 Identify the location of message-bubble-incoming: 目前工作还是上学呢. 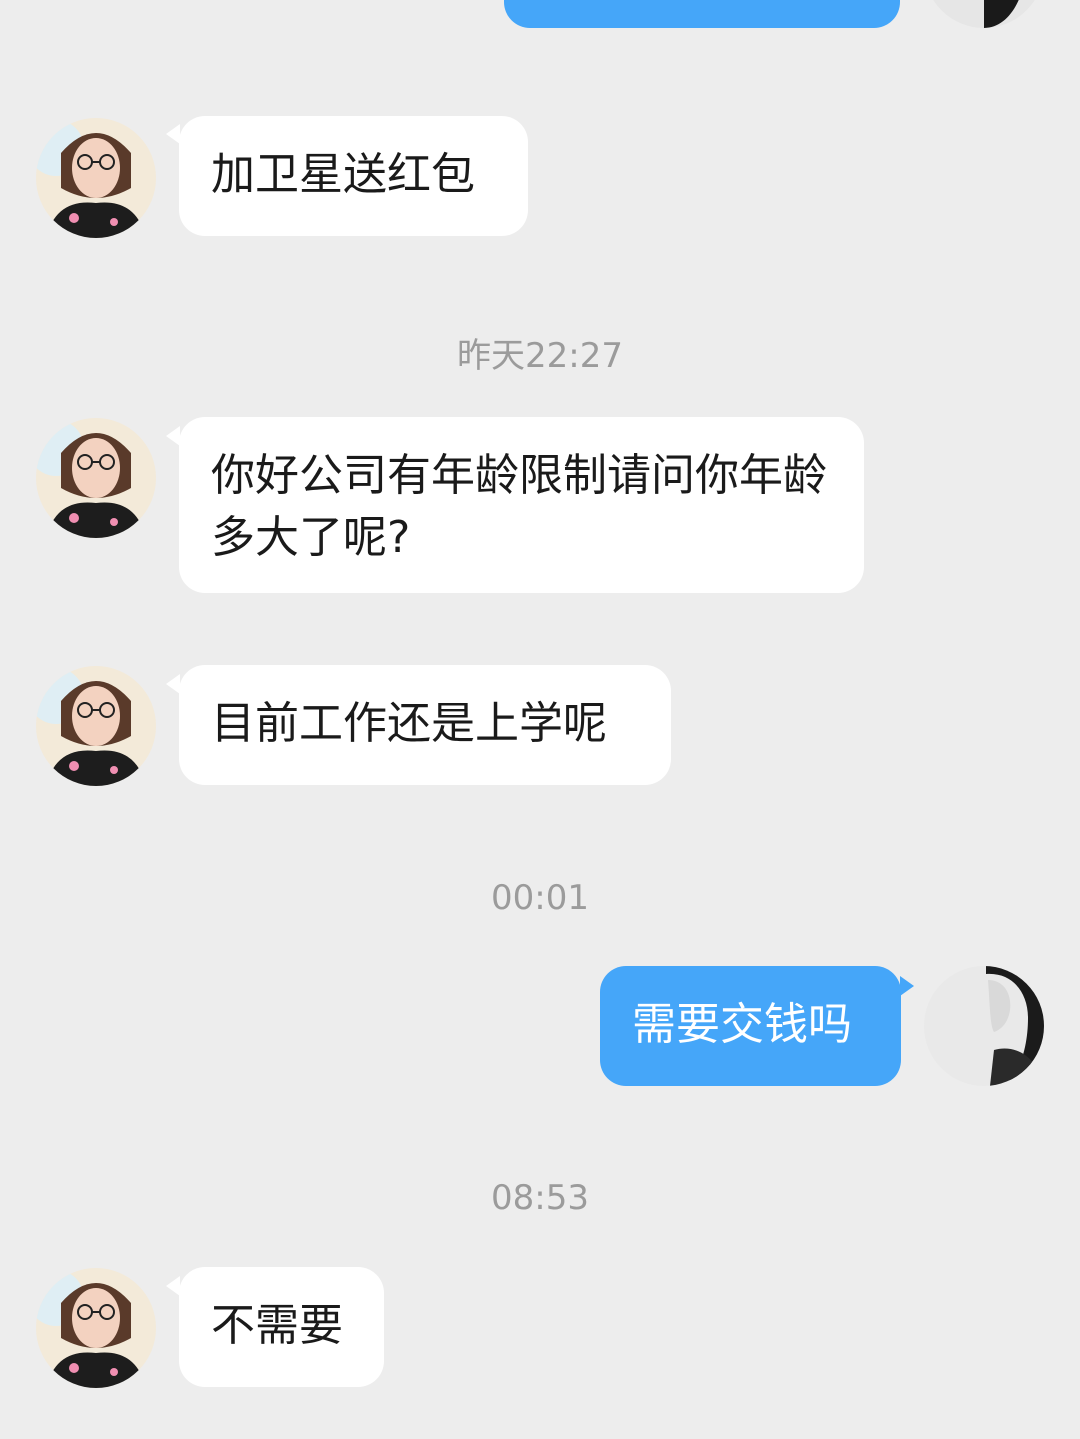
(425, 725).